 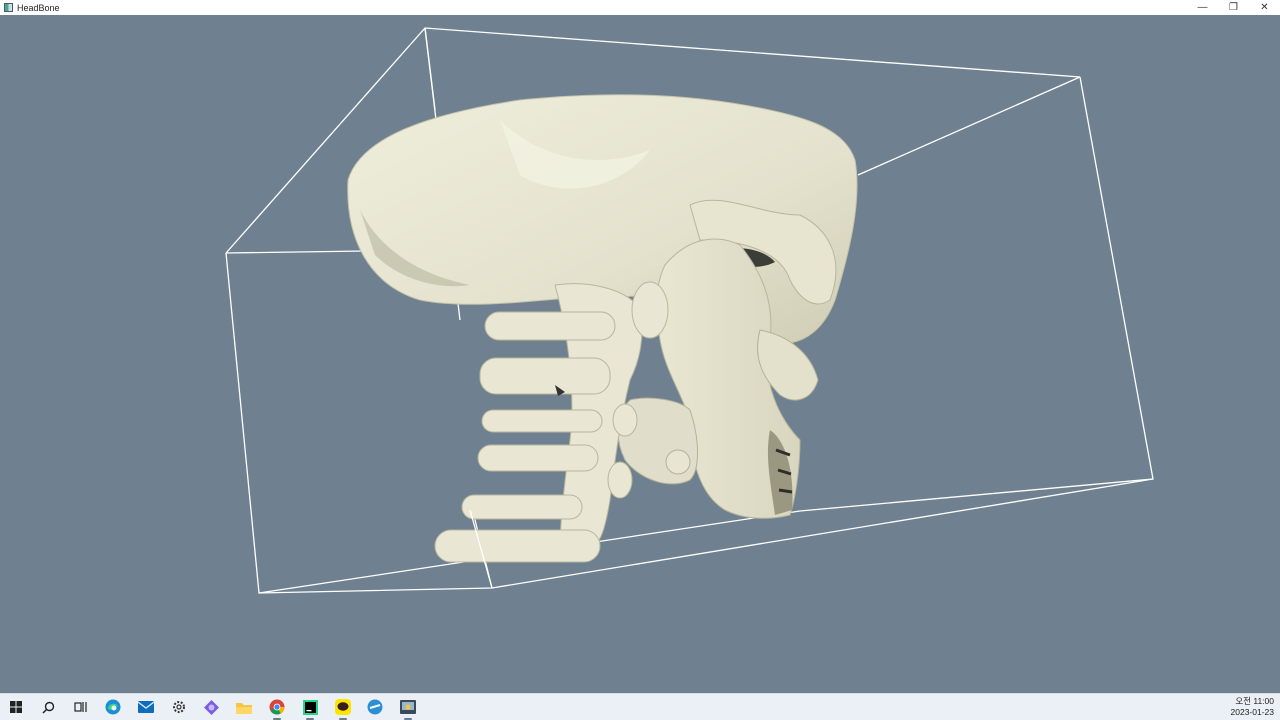 What do you see at coordinates (277, 709) in the screenshot?
I see `chrome-icon` at bounding box center [277, 709].